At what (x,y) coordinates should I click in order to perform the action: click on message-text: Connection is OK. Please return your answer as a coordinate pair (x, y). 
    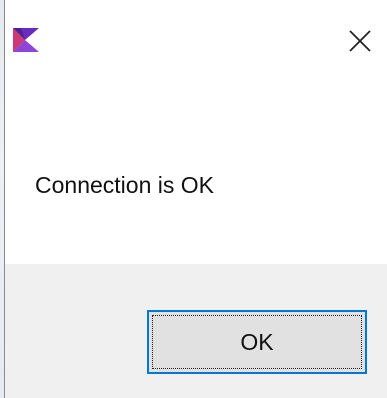
    Looking at the image, I should click on (124, 185).